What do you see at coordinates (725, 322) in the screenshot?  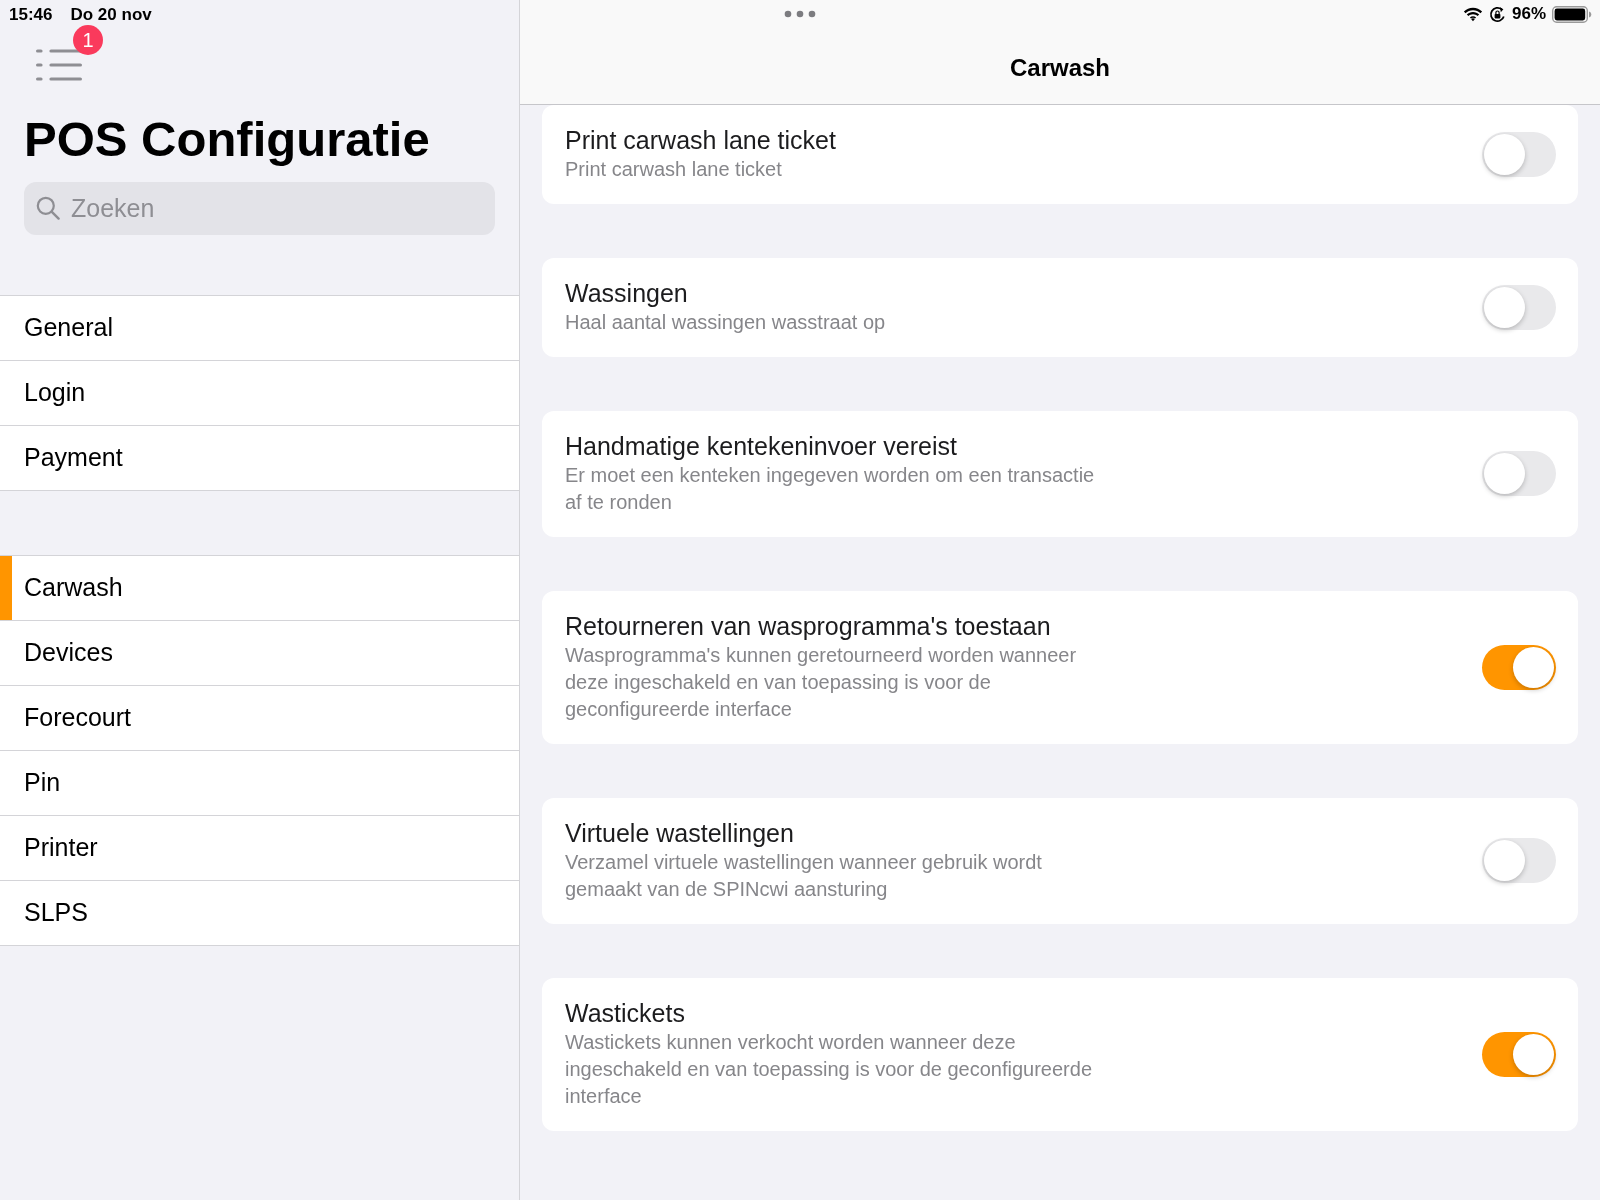 I see `setting-description: Haal aantal wassingen wasstraat op` at bounding box center [725, 322].